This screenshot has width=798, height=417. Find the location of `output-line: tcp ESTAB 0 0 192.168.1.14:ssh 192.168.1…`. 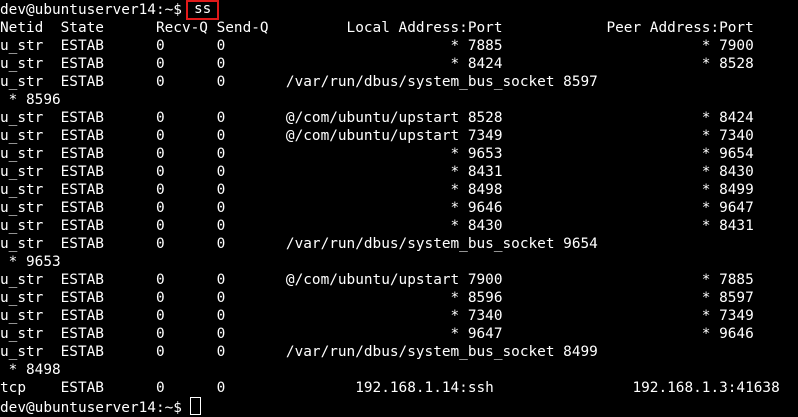

output-line: tcp ESTAB 0 0 192.168.1.14:ssh 192.168.1… is located at coordinates (390, 388).